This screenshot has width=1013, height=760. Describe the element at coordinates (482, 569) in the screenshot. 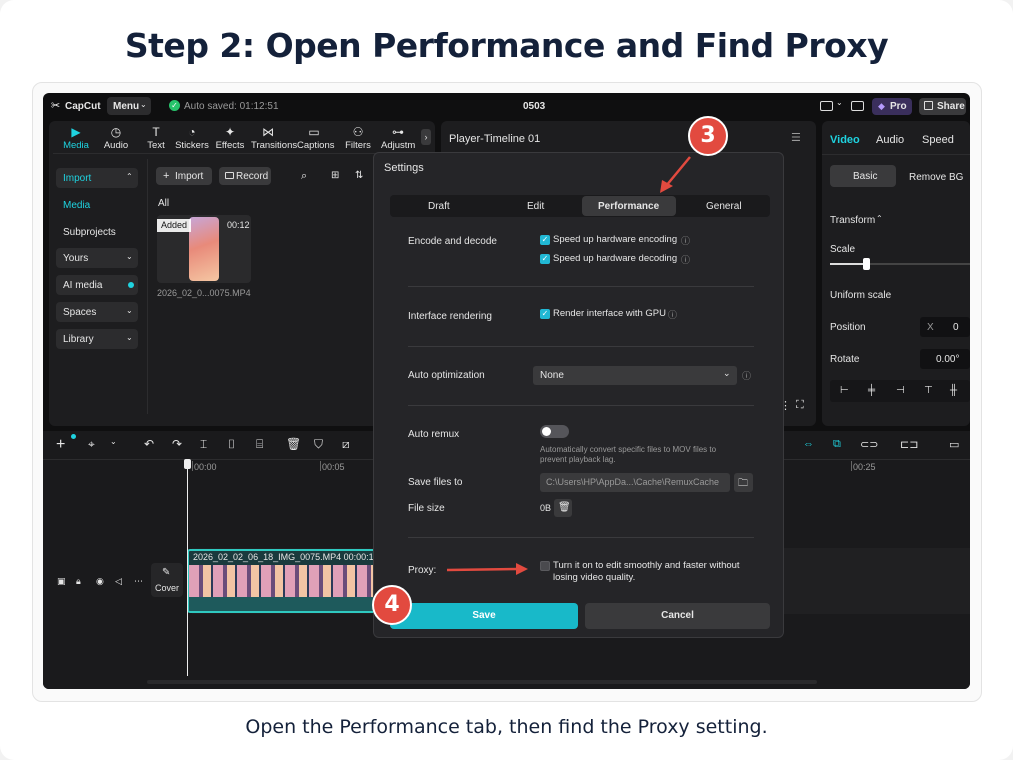

I see `proxy-arrow-line` at that location.